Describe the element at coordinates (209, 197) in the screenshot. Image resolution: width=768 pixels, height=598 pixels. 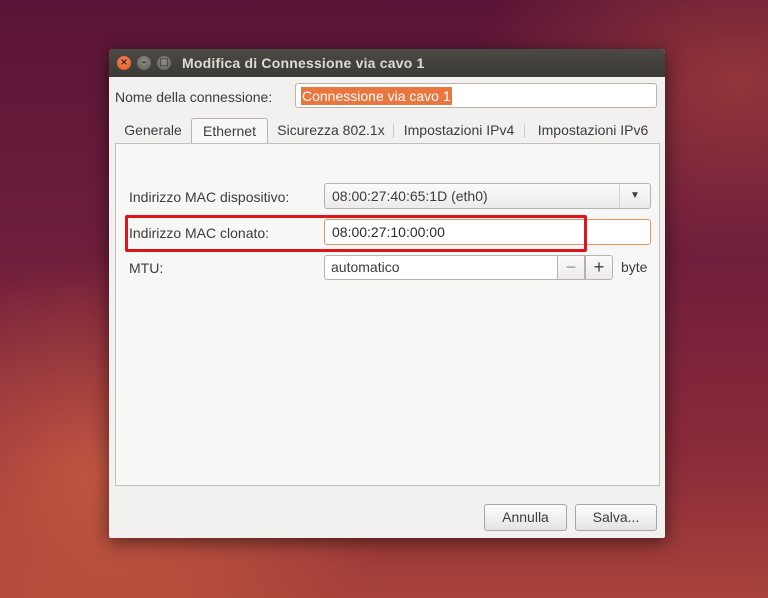
I see `device-mac-label: Indirizzo MAC dispositivo:` at that location.